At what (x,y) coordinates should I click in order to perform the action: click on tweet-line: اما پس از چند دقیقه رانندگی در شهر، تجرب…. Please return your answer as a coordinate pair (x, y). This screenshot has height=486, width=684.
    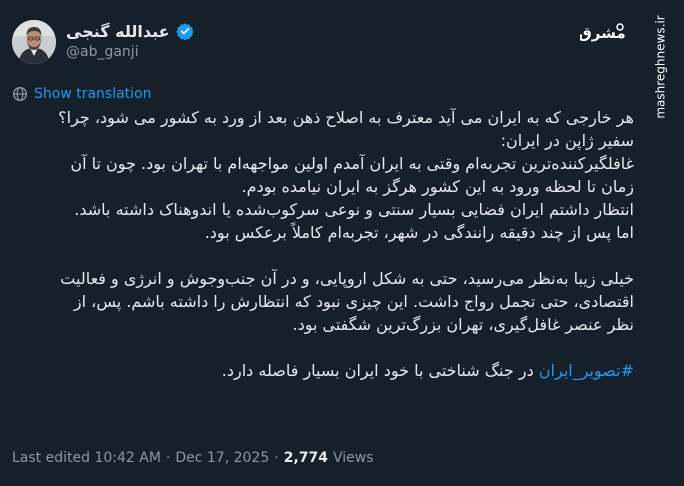
    Looking at the image, I should click on (419, 232).